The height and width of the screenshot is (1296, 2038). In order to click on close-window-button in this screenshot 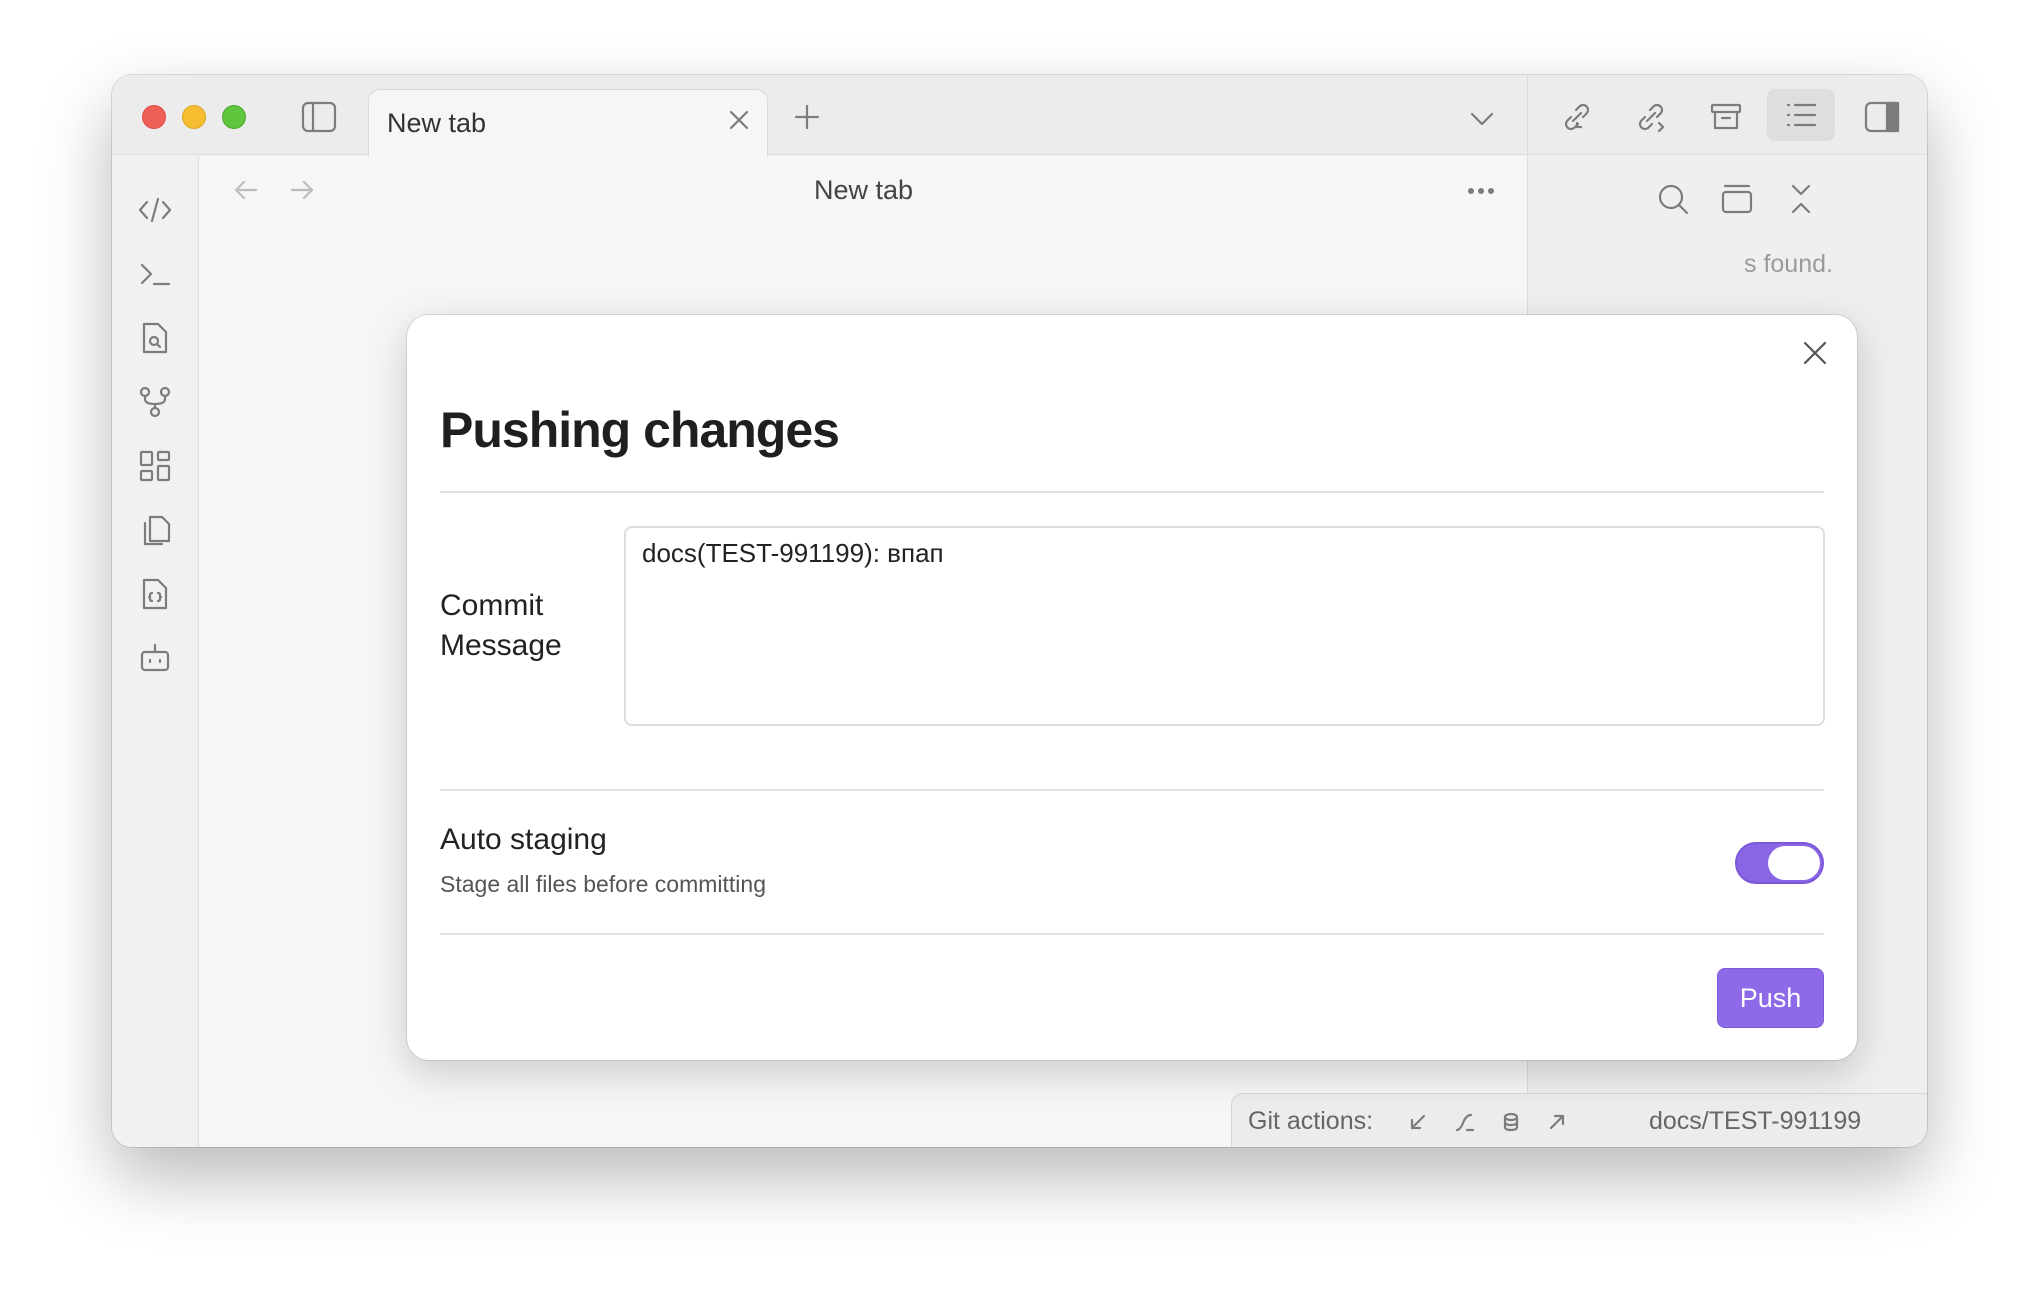, I will do `click(154, 117)`.